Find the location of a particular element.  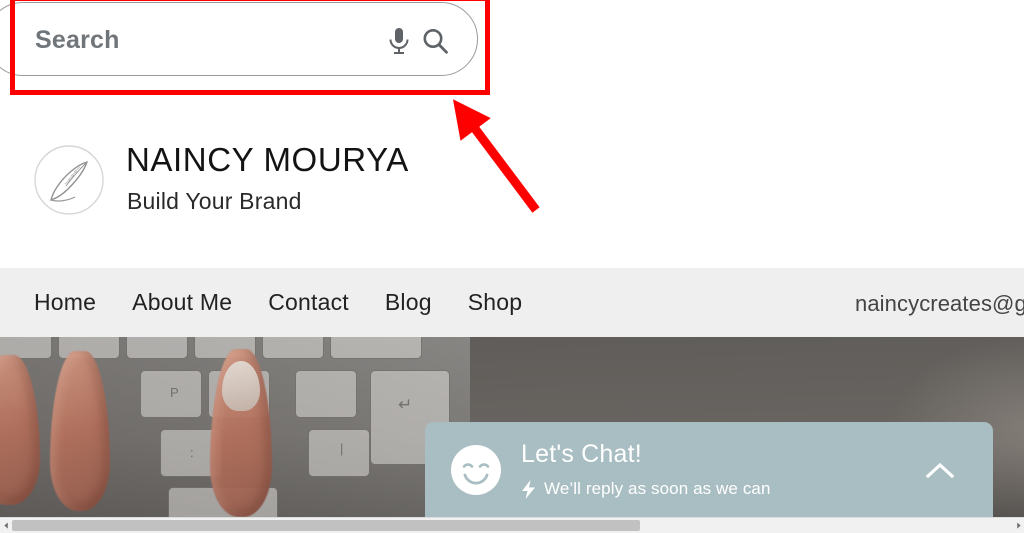

scroll-left-arrow is located at coordinates (6, 525).